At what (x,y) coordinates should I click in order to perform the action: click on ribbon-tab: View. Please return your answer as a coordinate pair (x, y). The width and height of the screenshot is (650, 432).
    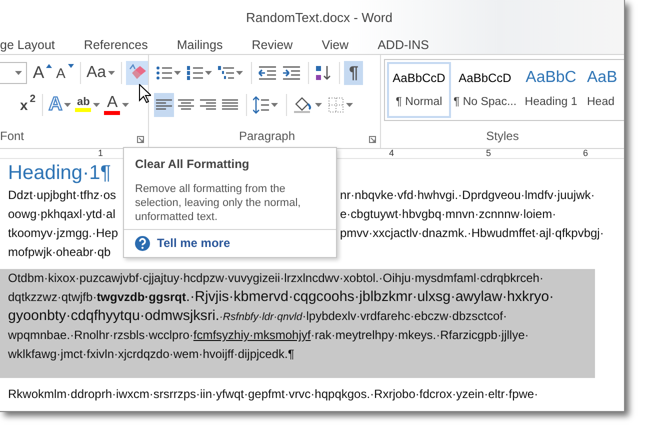
    Looking at the image, I should click on (335, 44).